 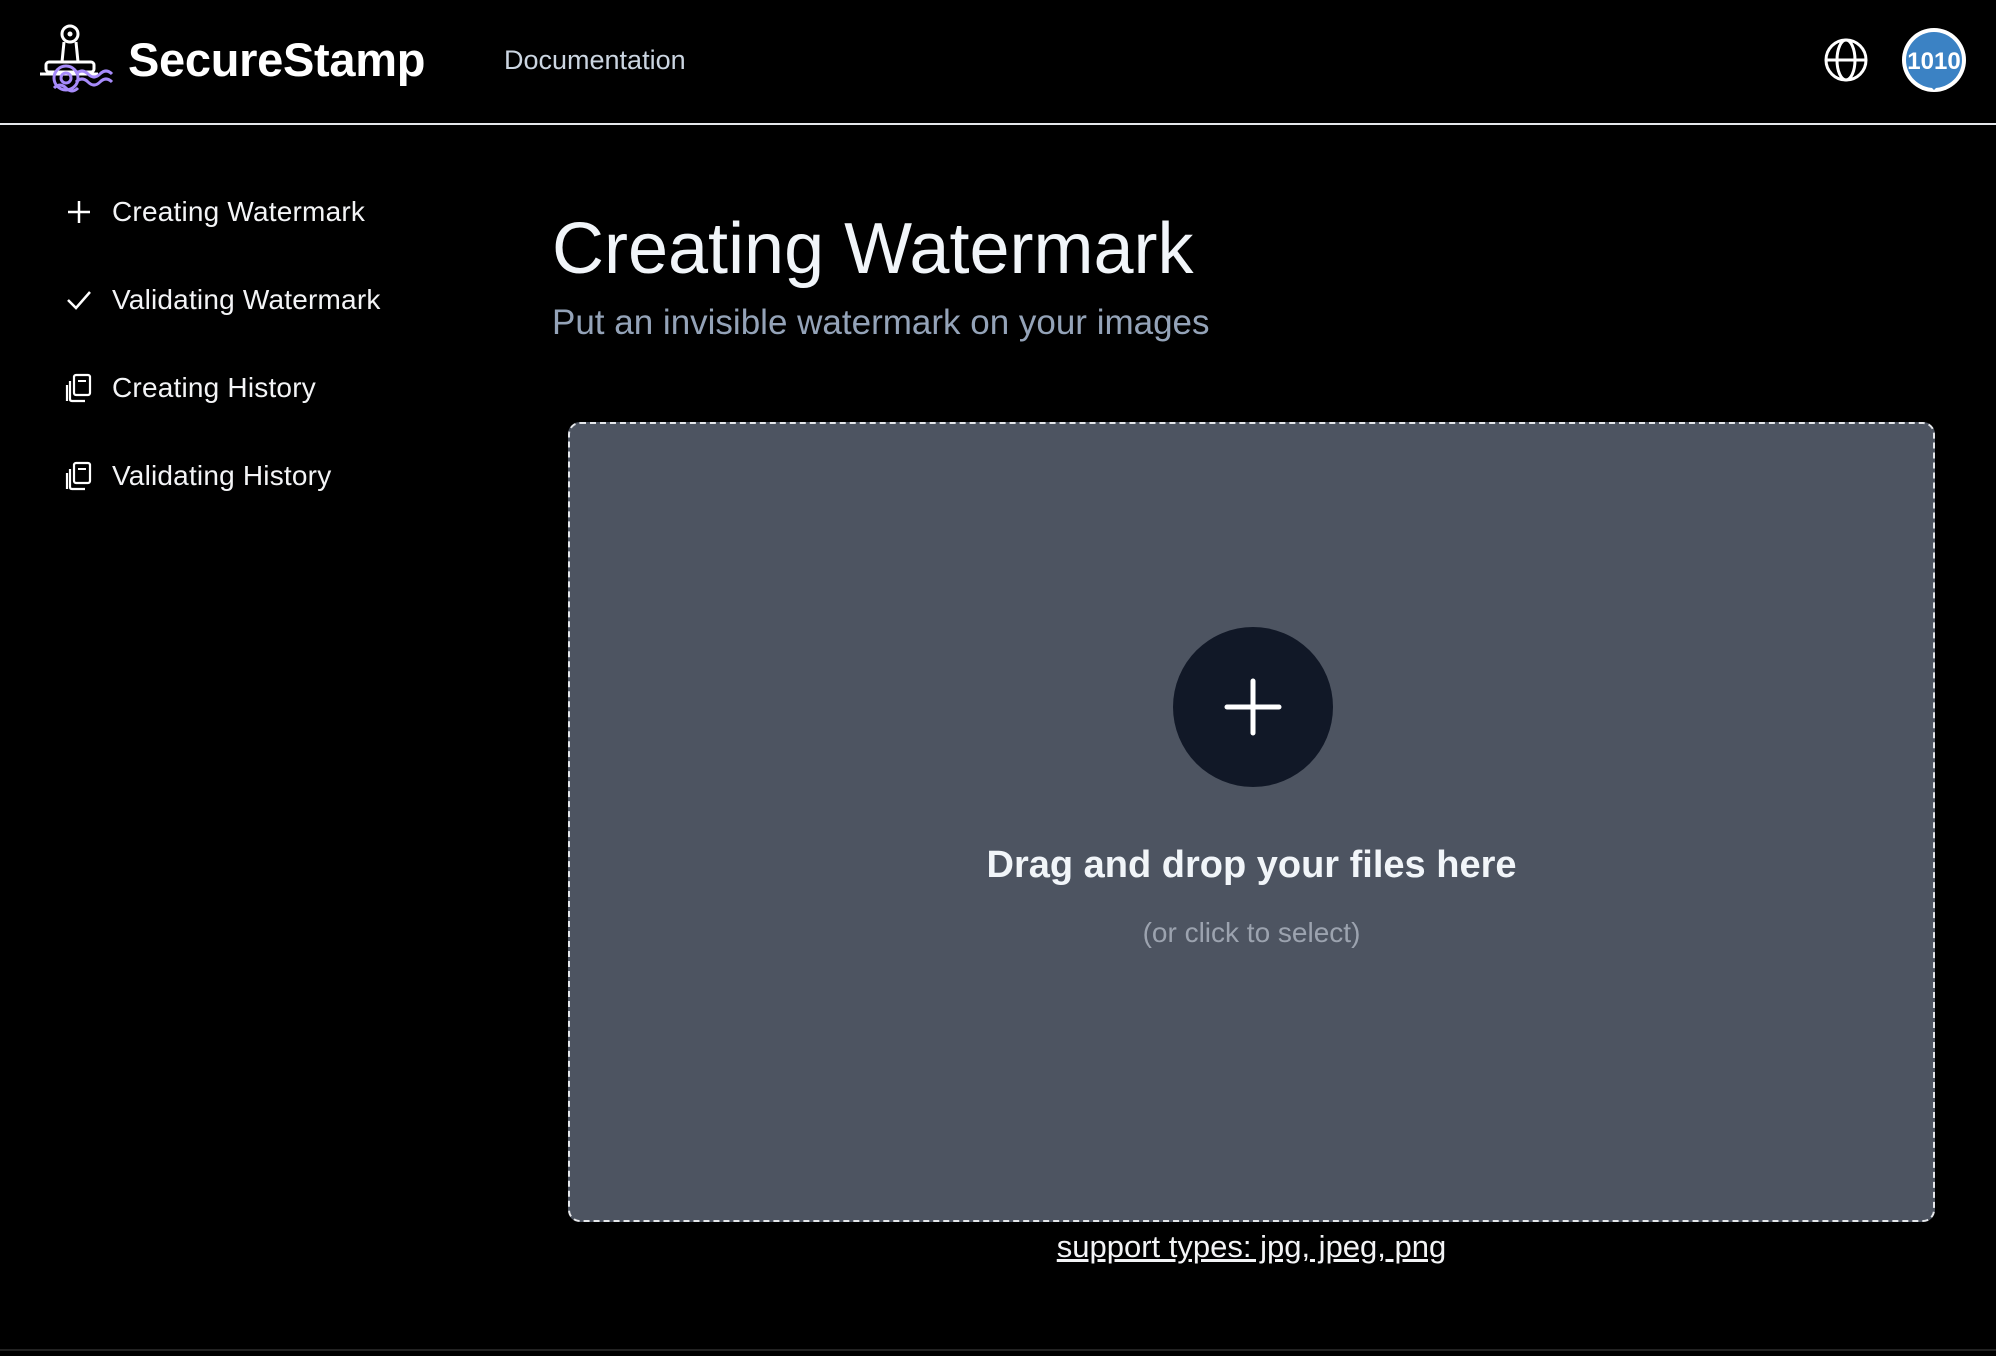 I want to click on upload-button, so click(x=1253, y=707).